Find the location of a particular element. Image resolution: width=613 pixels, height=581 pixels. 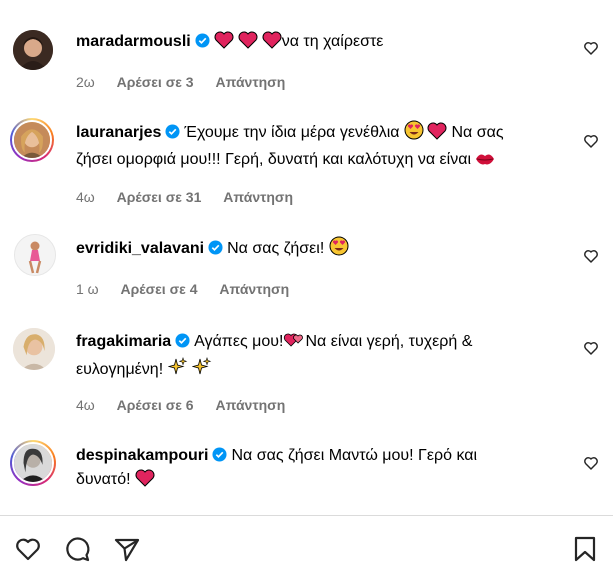

comment-meta: 4ω Αρέσει σε 31 Απάντηση is located at coordinates (184, 197).